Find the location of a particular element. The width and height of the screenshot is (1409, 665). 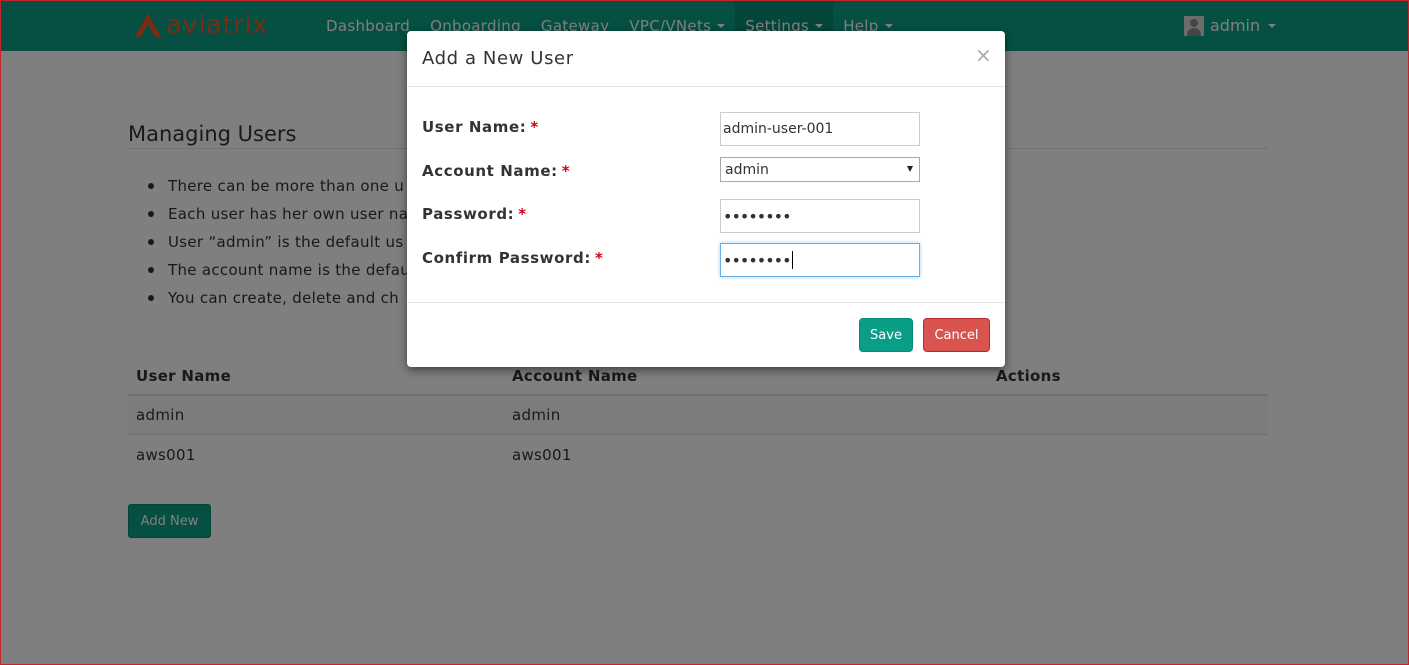

account-name-selected-value: admin is located at coordinates (747, 169).